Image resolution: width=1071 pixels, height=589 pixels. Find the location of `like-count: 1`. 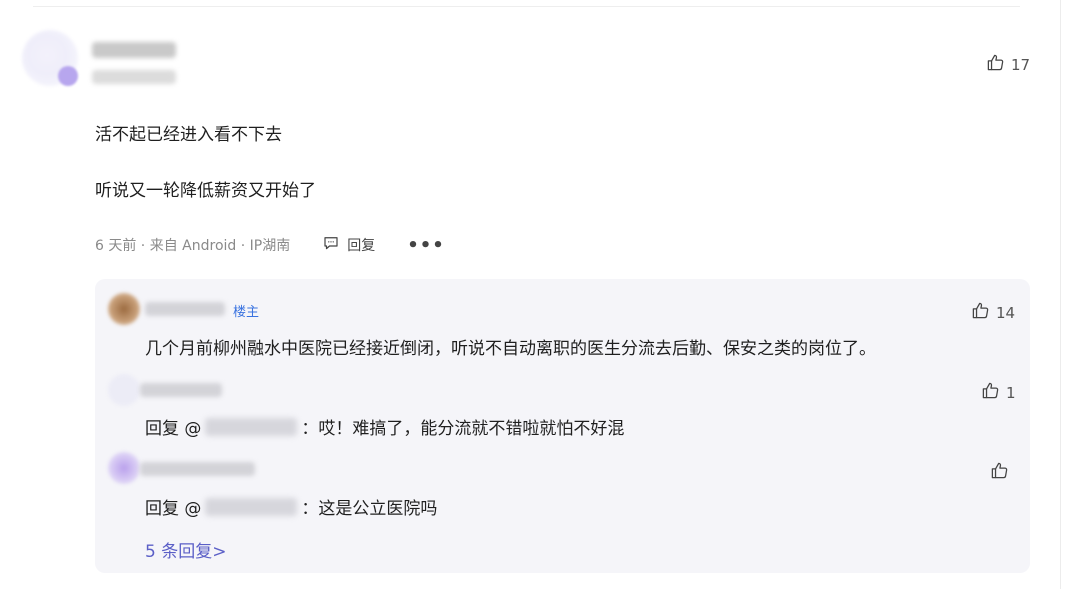

like-count: 1 is located at coordinates (1011, 392).